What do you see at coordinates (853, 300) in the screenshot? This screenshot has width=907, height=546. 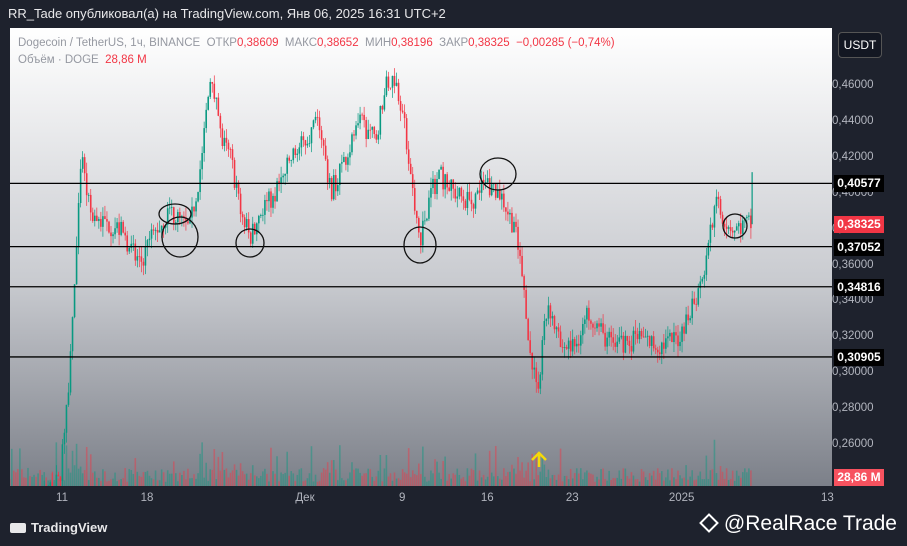 I see `price-tick-label: 0,34000` at bounding box center [853, 300].